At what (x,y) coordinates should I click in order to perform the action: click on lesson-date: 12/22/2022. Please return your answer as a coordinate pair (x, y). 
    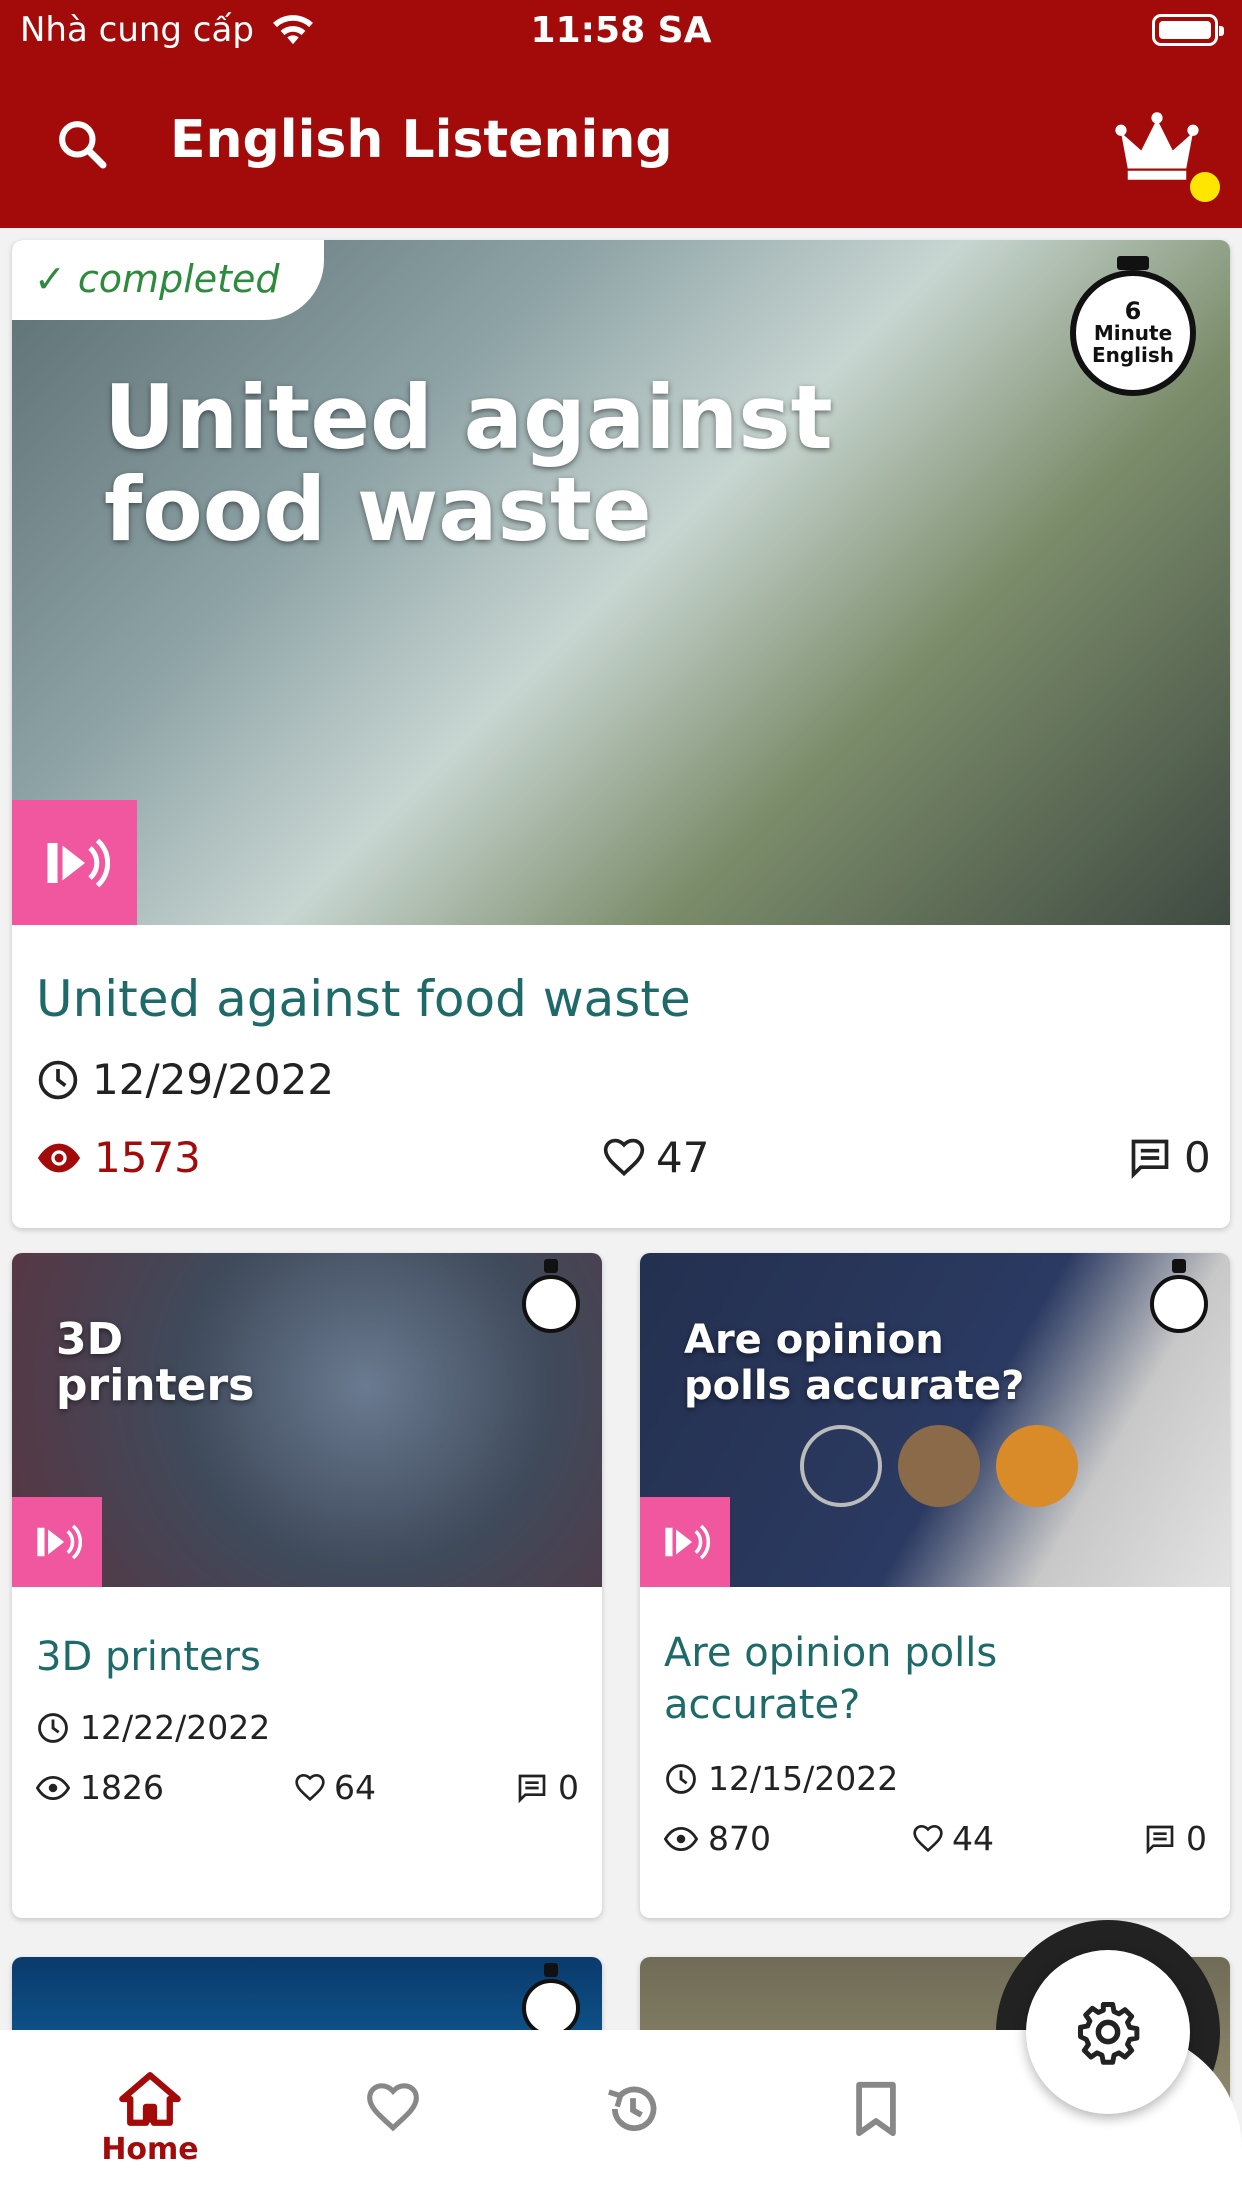
    Looking at the image, I should click on (153, 1727).